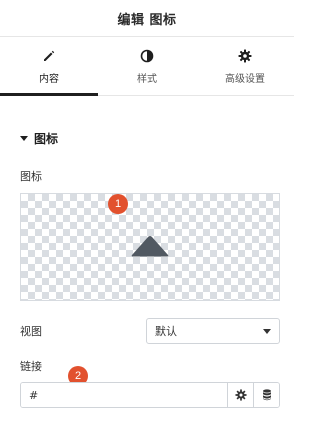 The image size is (320, 422). I want to click on pencil-icon, so click(49, 56).